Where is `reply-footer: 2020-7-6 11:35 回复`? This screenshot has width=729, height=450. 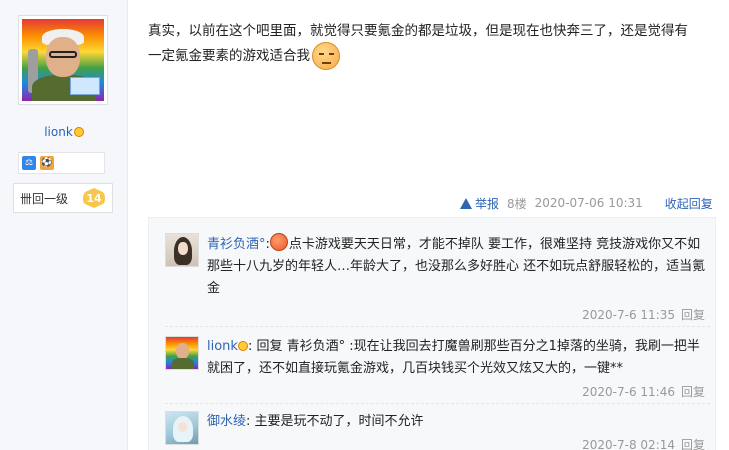 reply-footer: 2020-7-6 11:35 回复 is located at coordinates (643, 314).